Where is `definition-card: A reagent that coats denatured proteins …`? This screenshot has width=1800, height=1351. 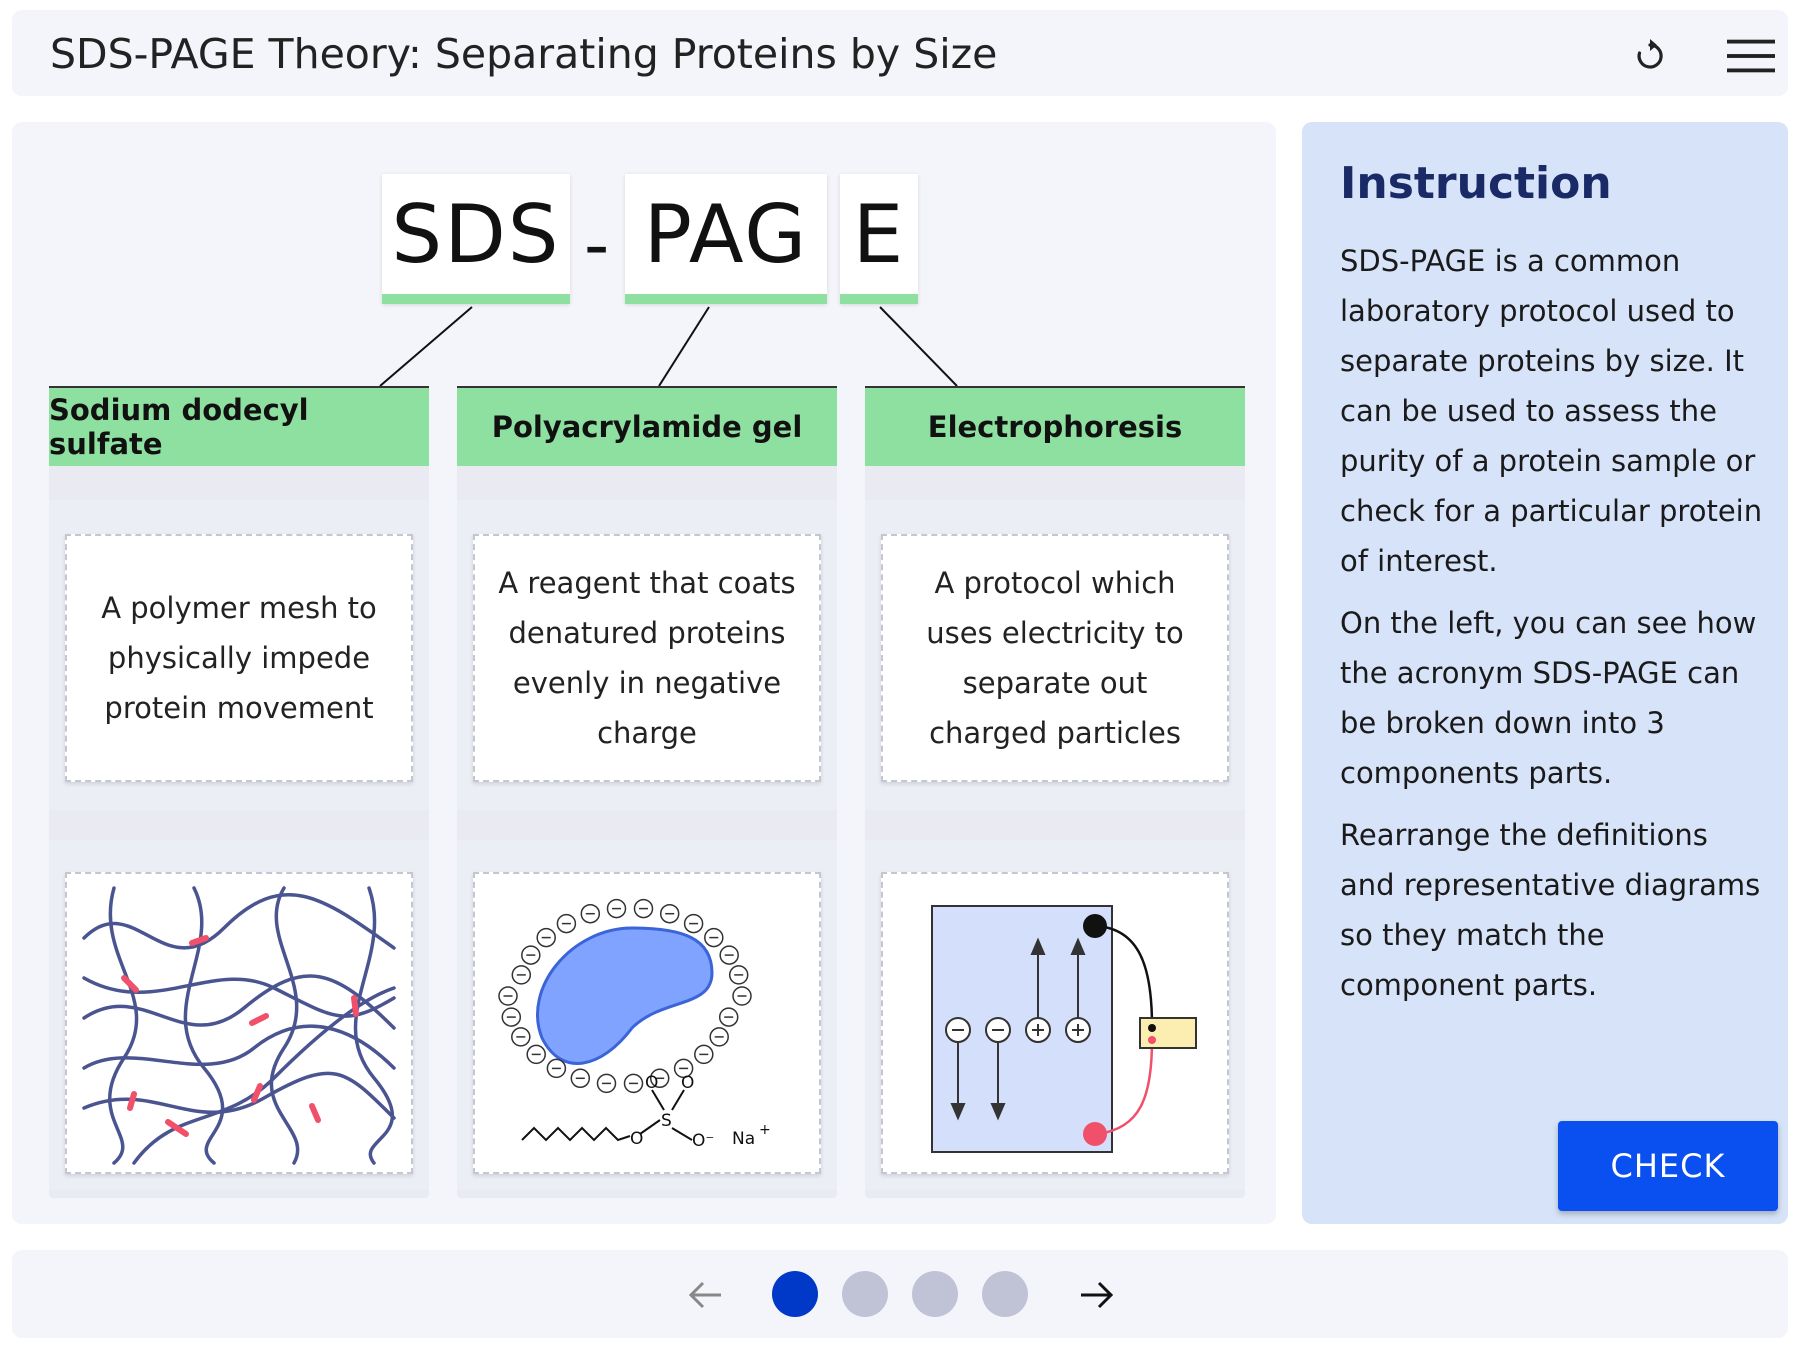 definition-card: A reagent that coats denatured proteins … is located at coordinates (647, 658).